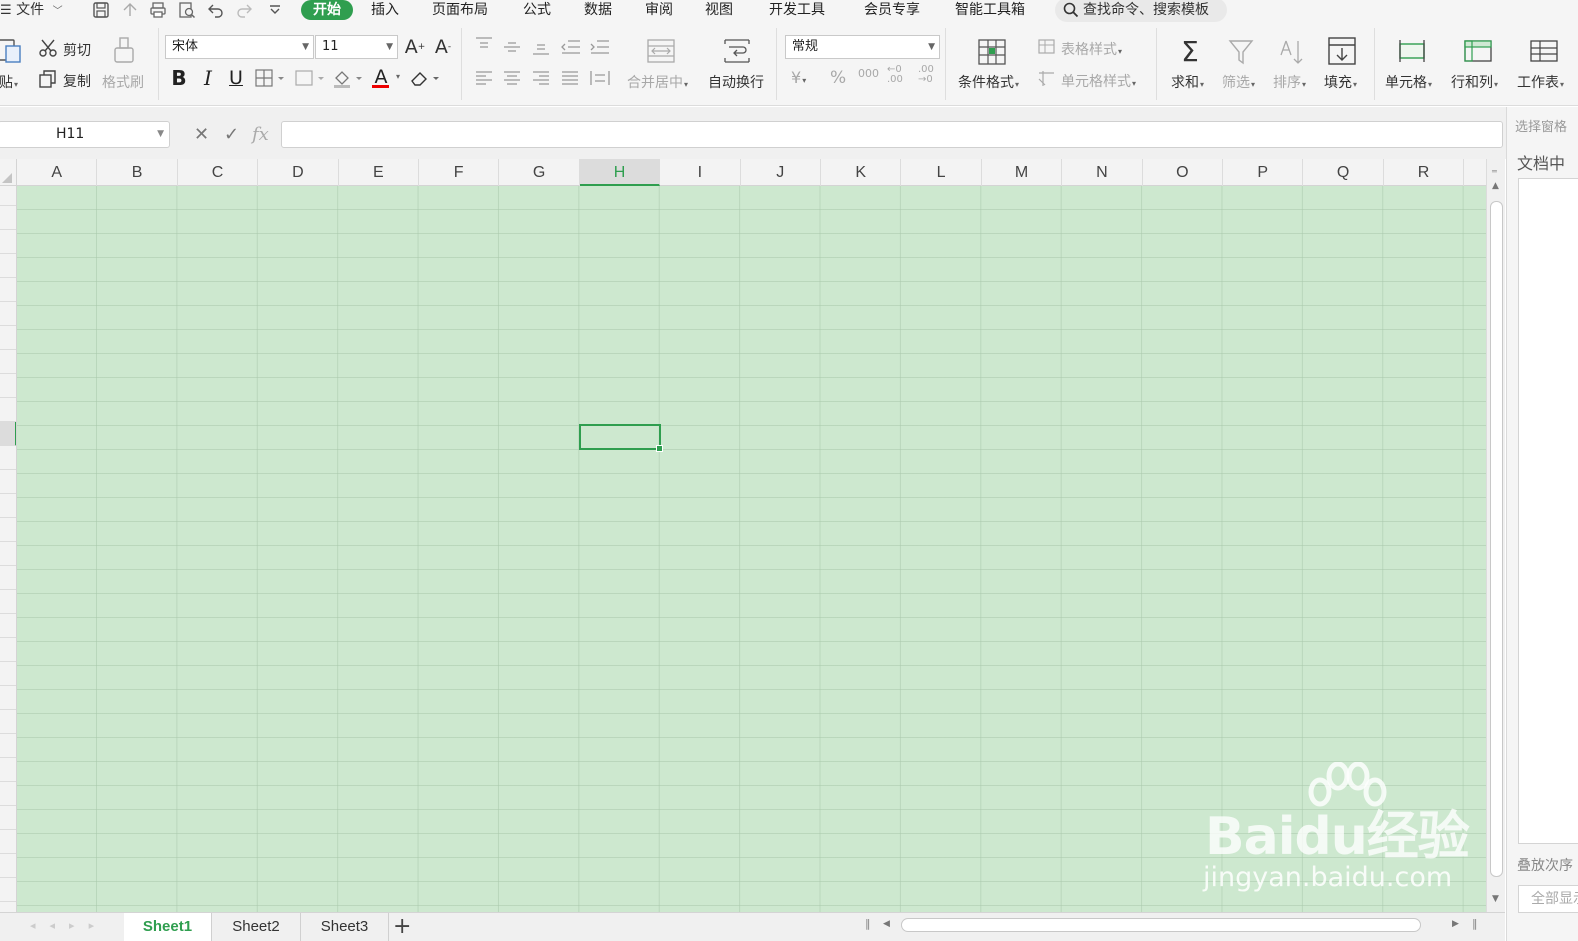 This screenshot has height=941, width=1578. Describe the element at coordinates (57, 172) in the screenshot. I see `column-header-a: A` at that location.